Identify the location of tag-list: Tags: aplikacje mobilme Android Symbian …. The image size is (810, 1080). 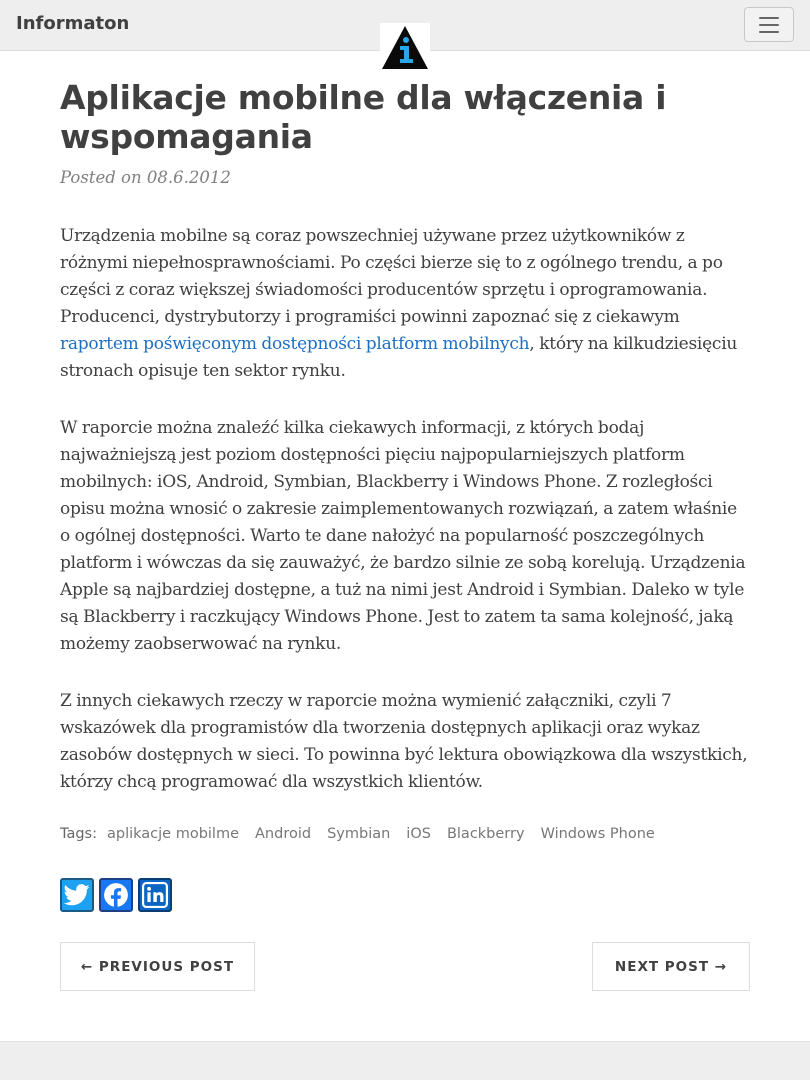
(357, 834).